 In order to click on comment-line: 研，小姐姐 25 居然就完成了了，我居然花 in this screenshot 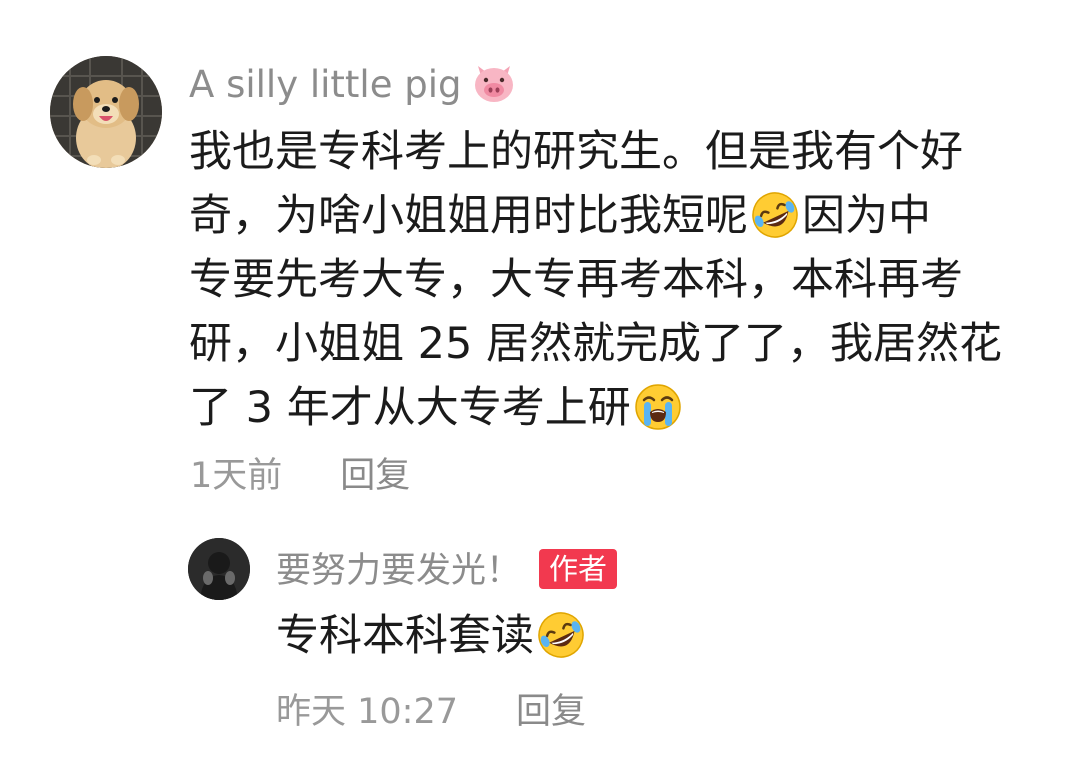, I will do `click(596, 344)`.